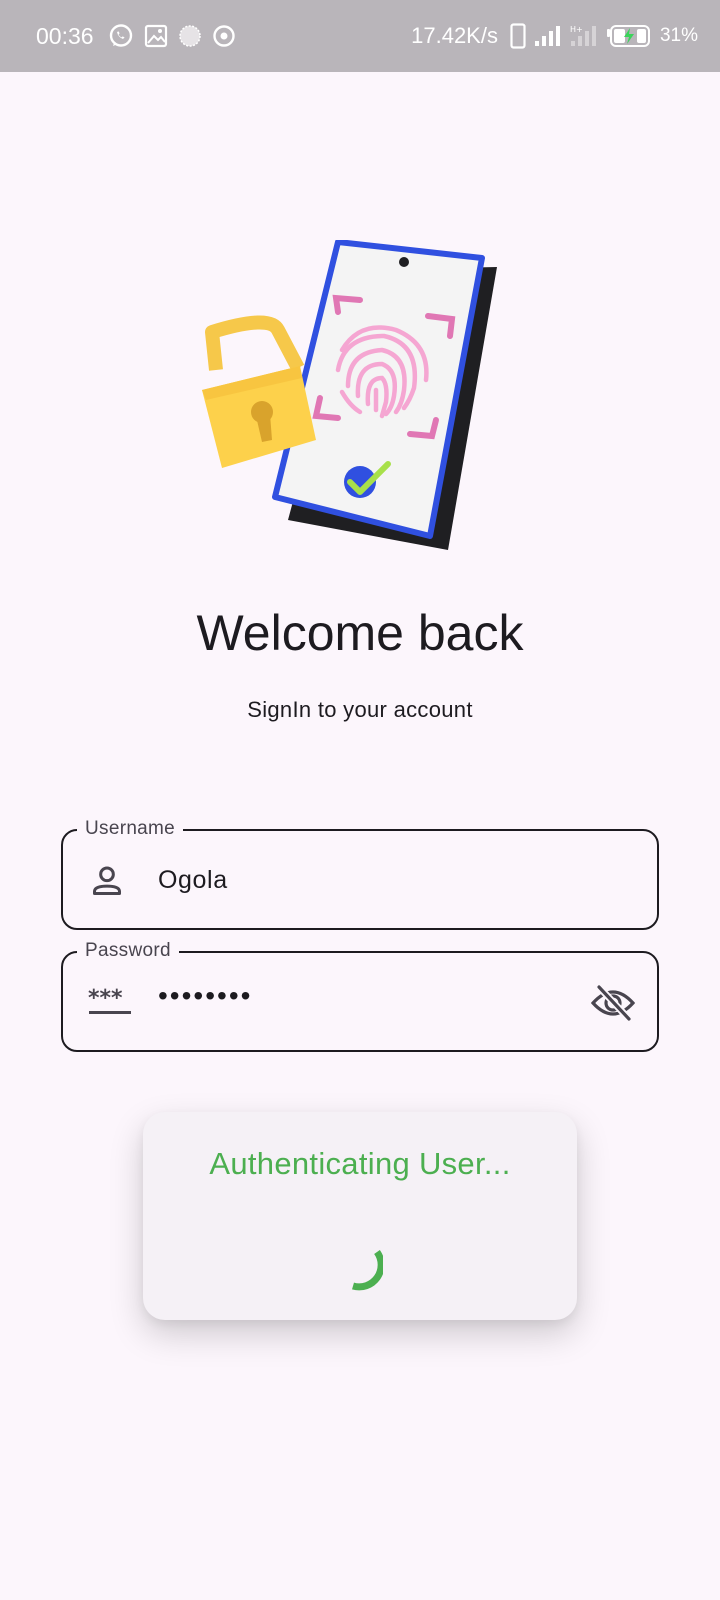 The height and width of the screenshot is (1600, 720). I want to click on username-label: Username, so click(130, 829).